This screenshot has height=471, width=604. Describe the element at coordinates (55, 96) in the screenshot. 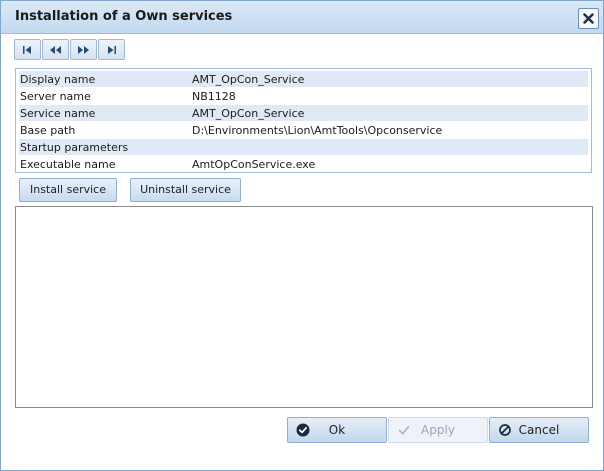

I see `property-label: Server name` at that location.